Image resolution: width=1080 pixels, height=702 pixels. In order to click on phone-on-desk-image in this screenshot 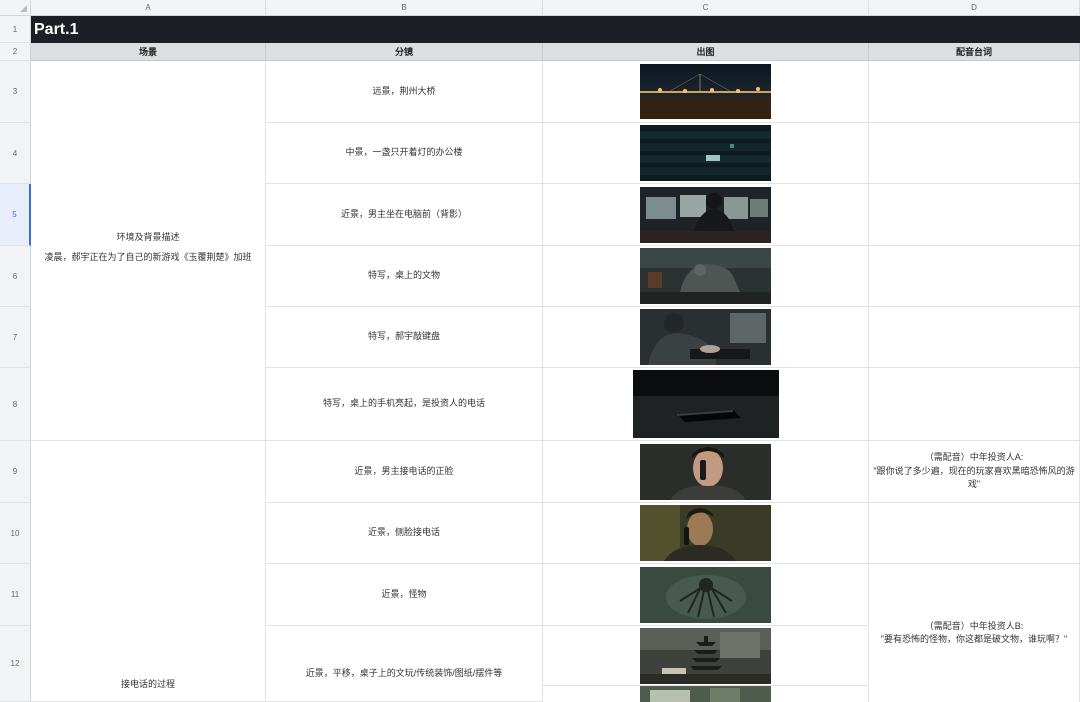, I will do `click(705, 404)`.